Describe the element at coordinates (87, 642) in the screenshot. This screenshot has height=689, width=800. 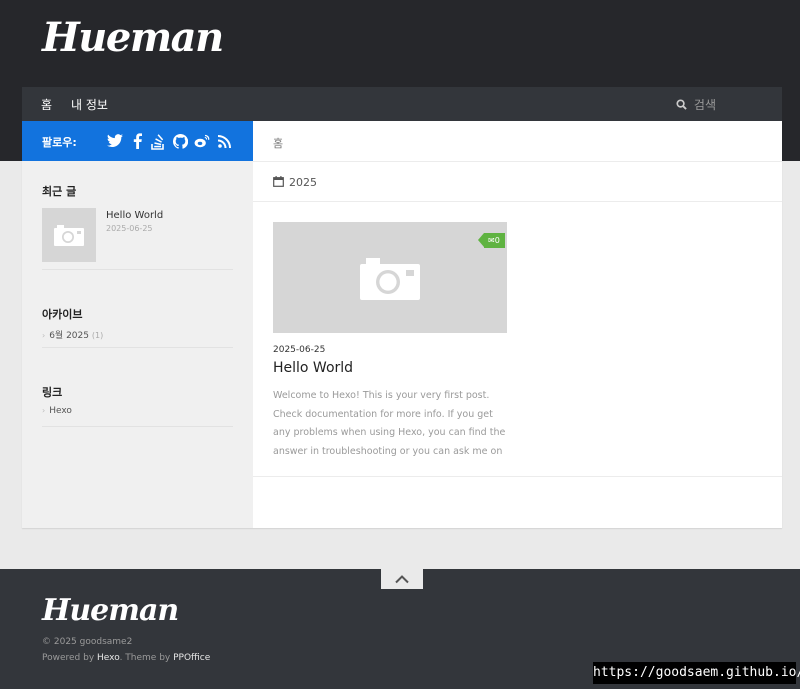
I see `copyright: © 2025 goodsame2` at that location.